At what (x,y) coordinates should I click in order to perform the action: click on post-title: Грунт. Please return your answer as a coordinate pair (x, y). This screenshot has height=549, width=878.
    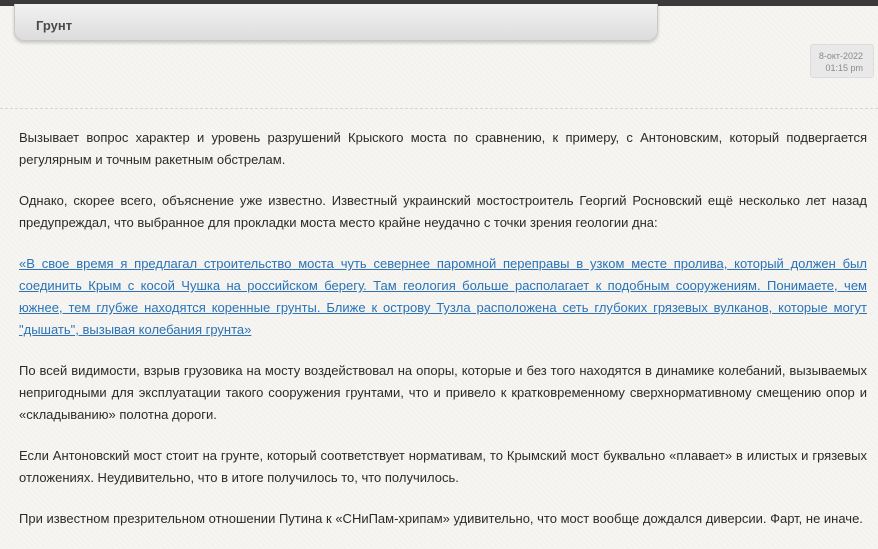
    Looking at the image, I should click on (54, 25).